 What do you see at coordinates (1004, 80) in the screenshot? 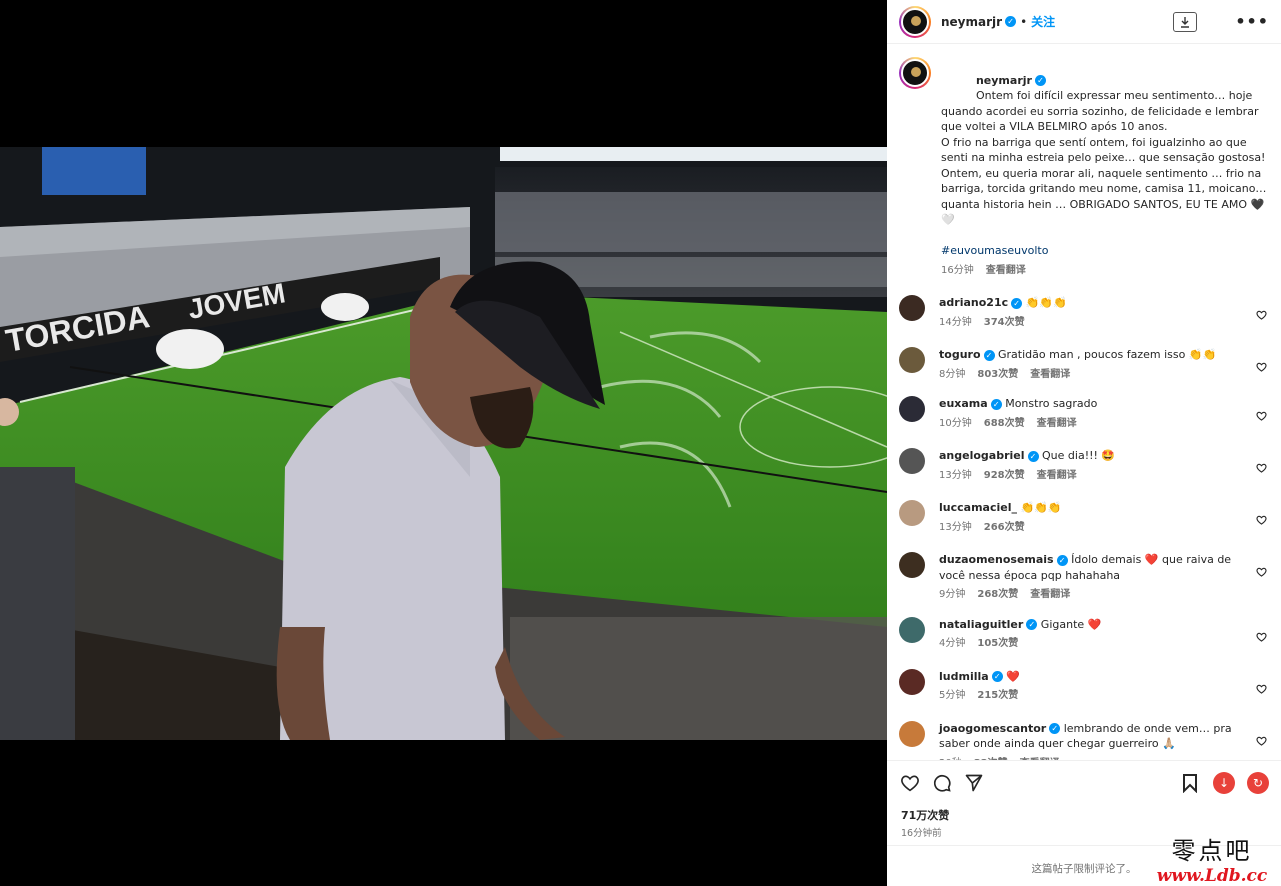
I see `caption-username: neymarjr` at bounding box center [1004, 80].